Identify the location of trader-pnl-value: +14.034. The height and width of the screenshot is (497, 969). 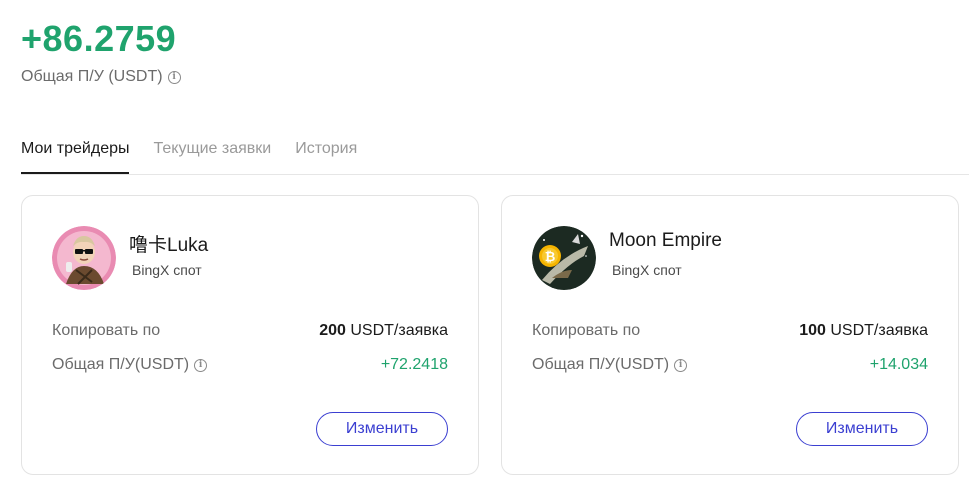
(898, 364).